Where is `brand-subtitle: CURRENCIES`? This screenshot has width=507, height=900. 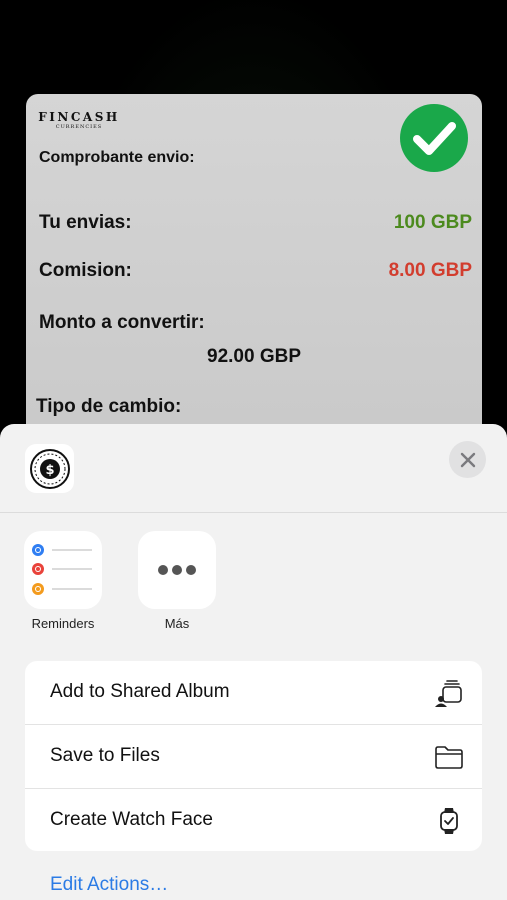
brand-subtitle: CURRENCIES is located at coordinates (79, 127).